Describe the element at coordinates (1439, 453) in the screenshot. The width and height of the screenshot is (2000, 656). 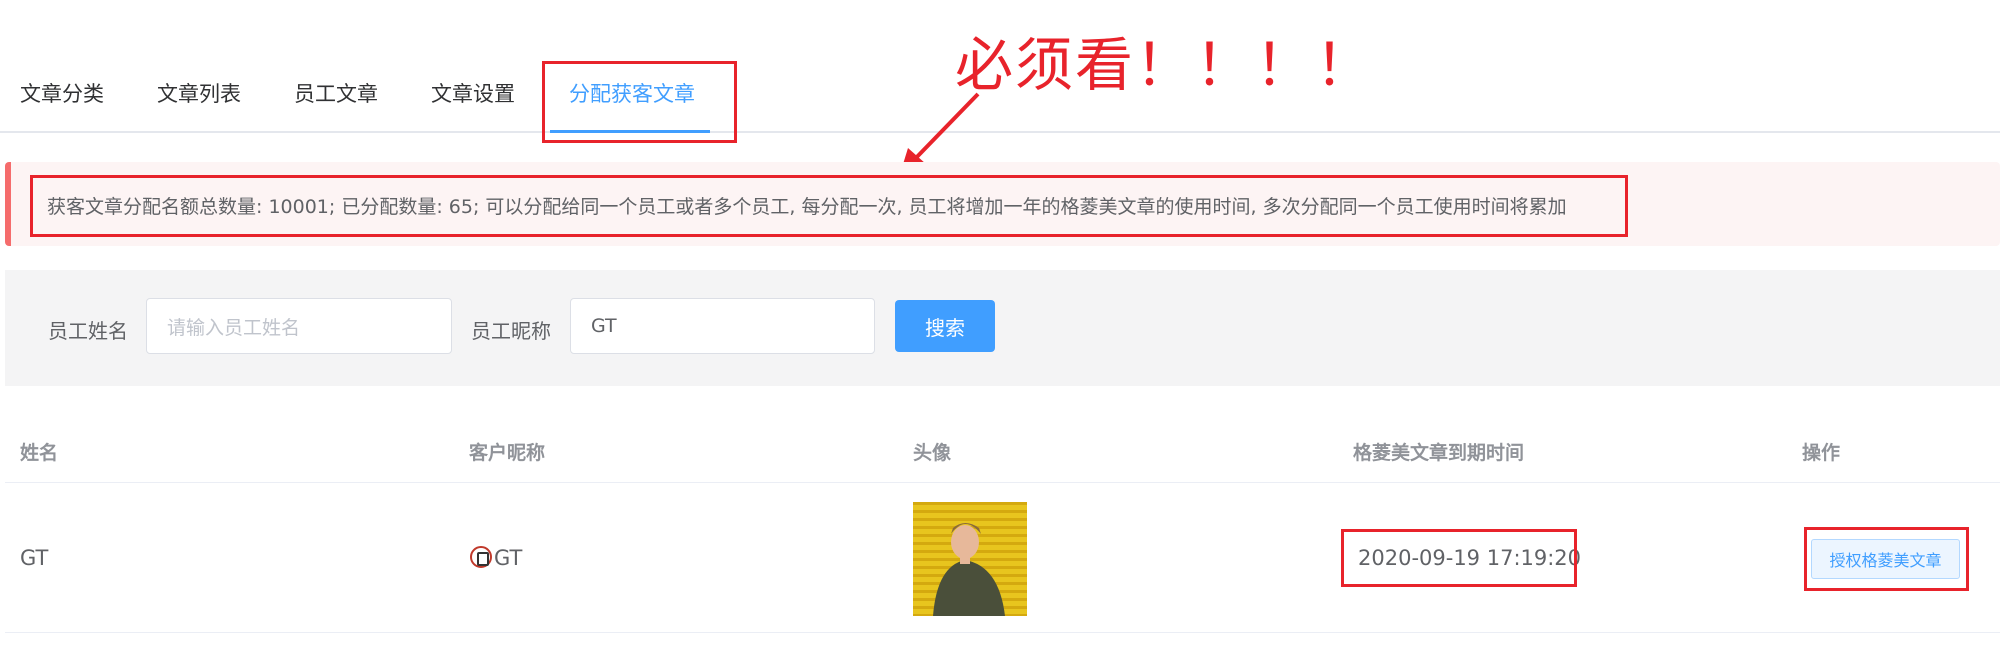
I see `column-header-expiry: 格菱美文章到期时间` at that location.